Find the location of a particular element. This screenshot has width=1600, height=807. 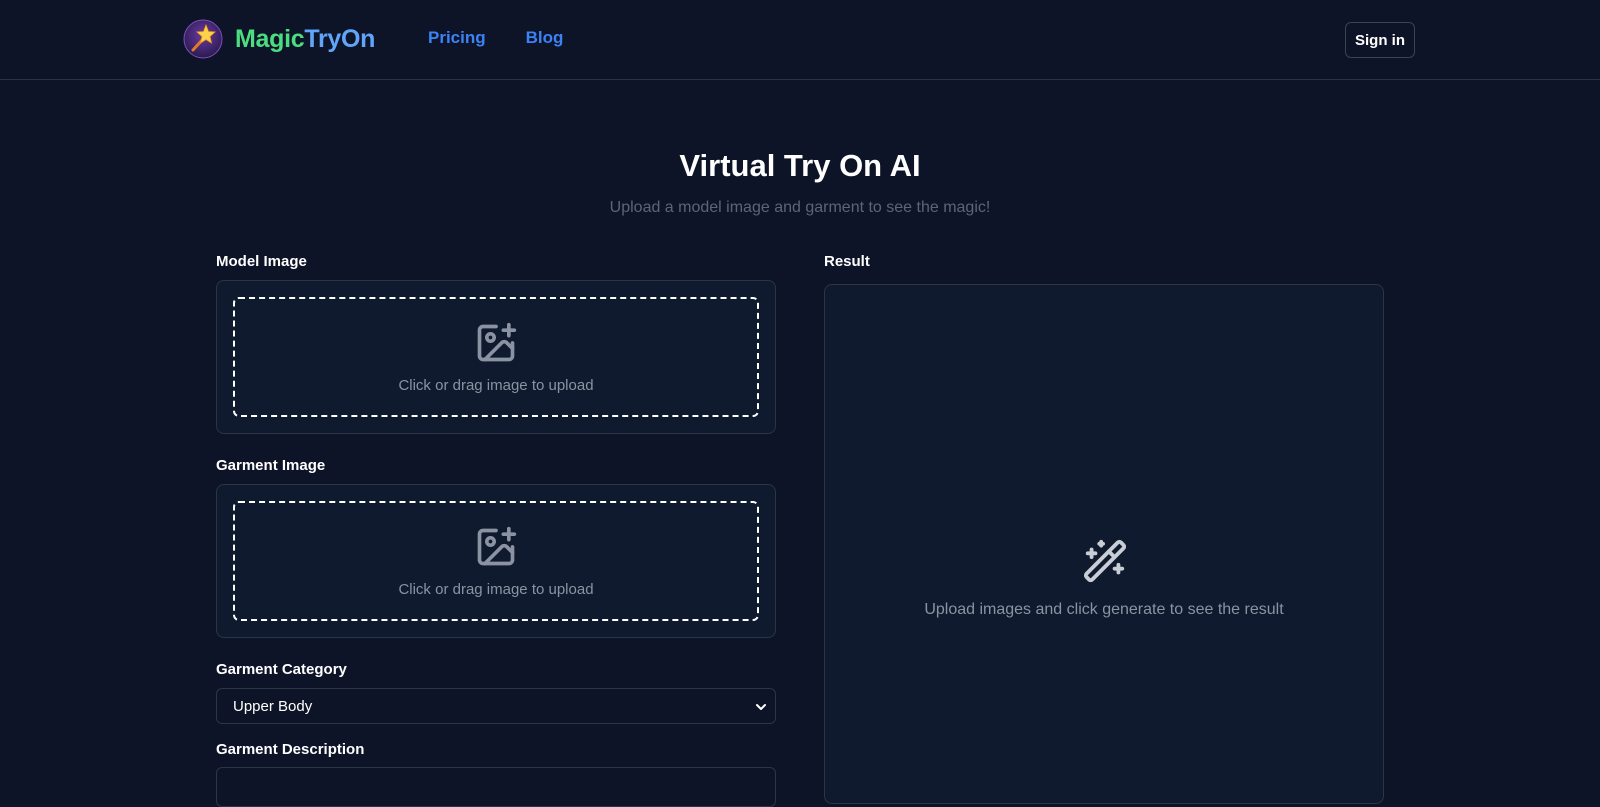

model-image-dropzone: Click or drag image to upload is located at coordinates (496, 357).